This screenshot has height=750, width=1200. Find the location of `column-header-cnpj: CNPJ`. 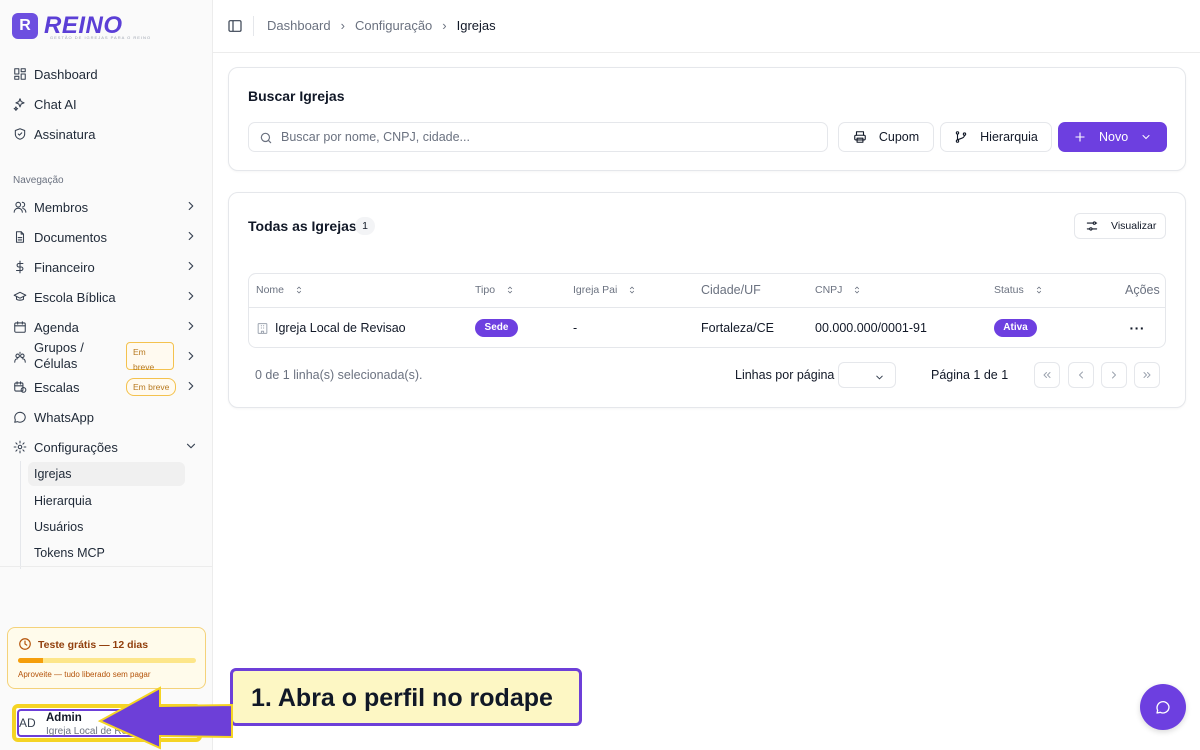

column-header-cnpj: CNPJ is located at coordinates (838, 290).